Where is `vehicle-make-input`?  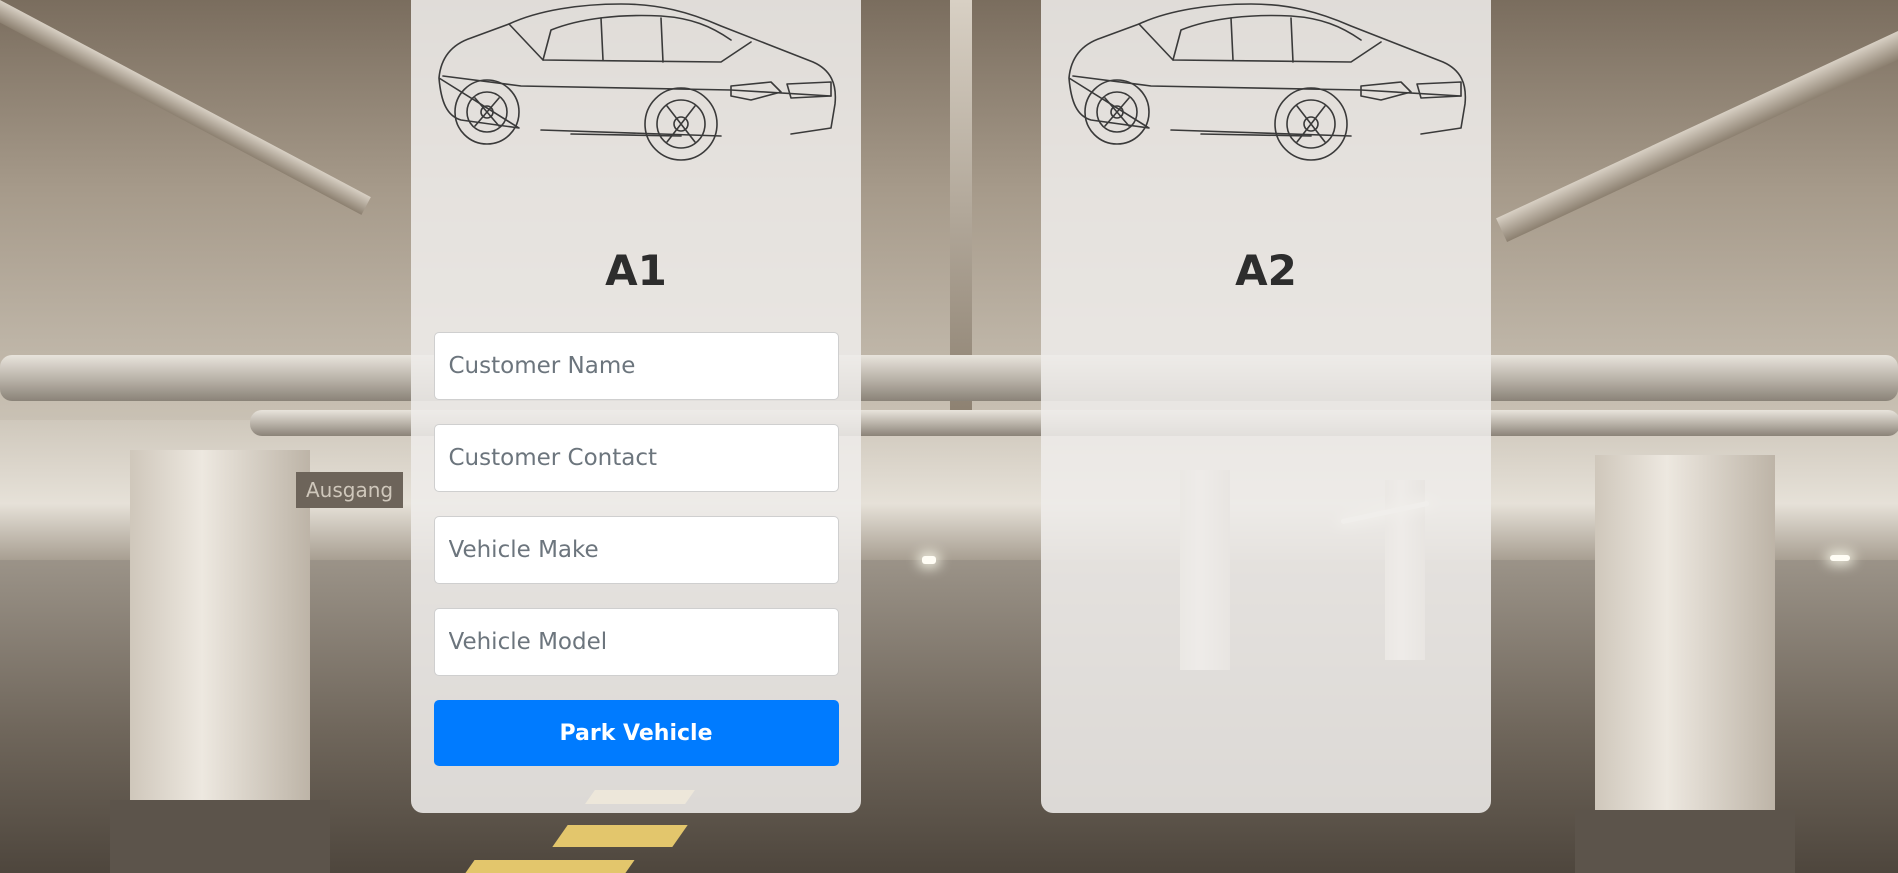
vehicle-make-input is located at coordinates (636, 550).